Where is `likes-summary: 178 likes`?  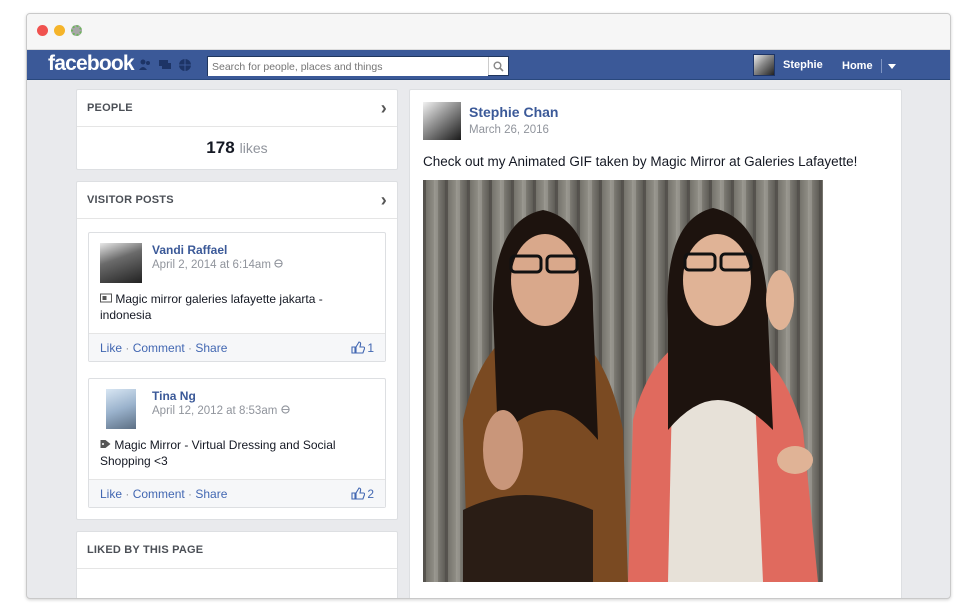 likes-summary: 178 likes is located at coordinates (237, 148).